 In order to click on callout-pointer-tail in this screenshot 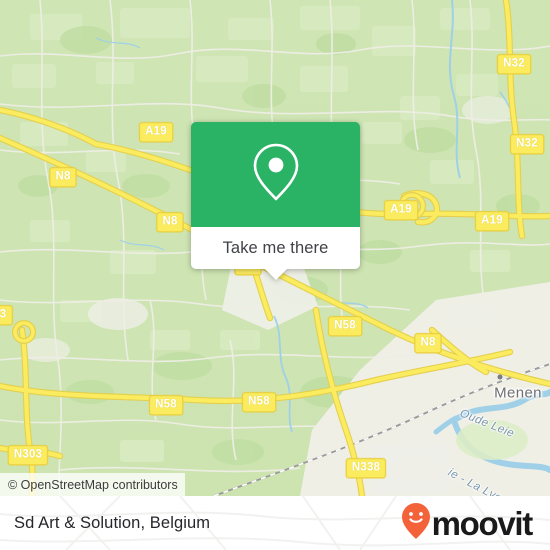, I will do `click(275, 274)`.